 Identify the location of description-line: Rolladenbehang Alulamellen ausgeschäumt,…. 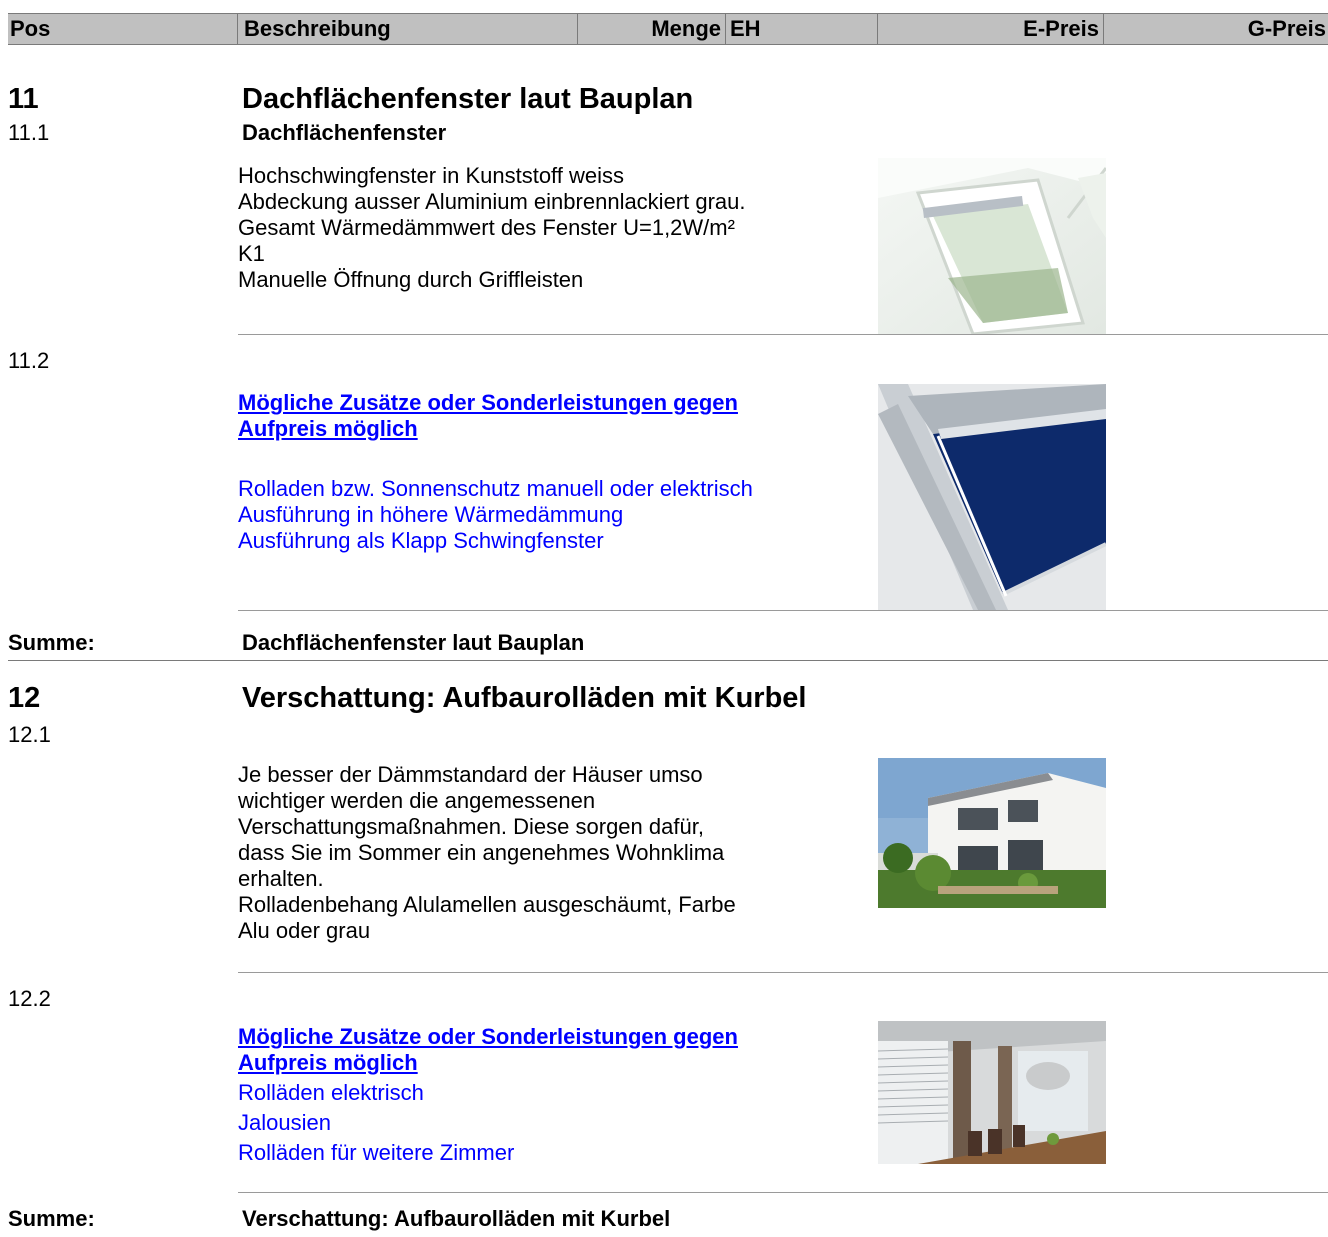
(487, 904).